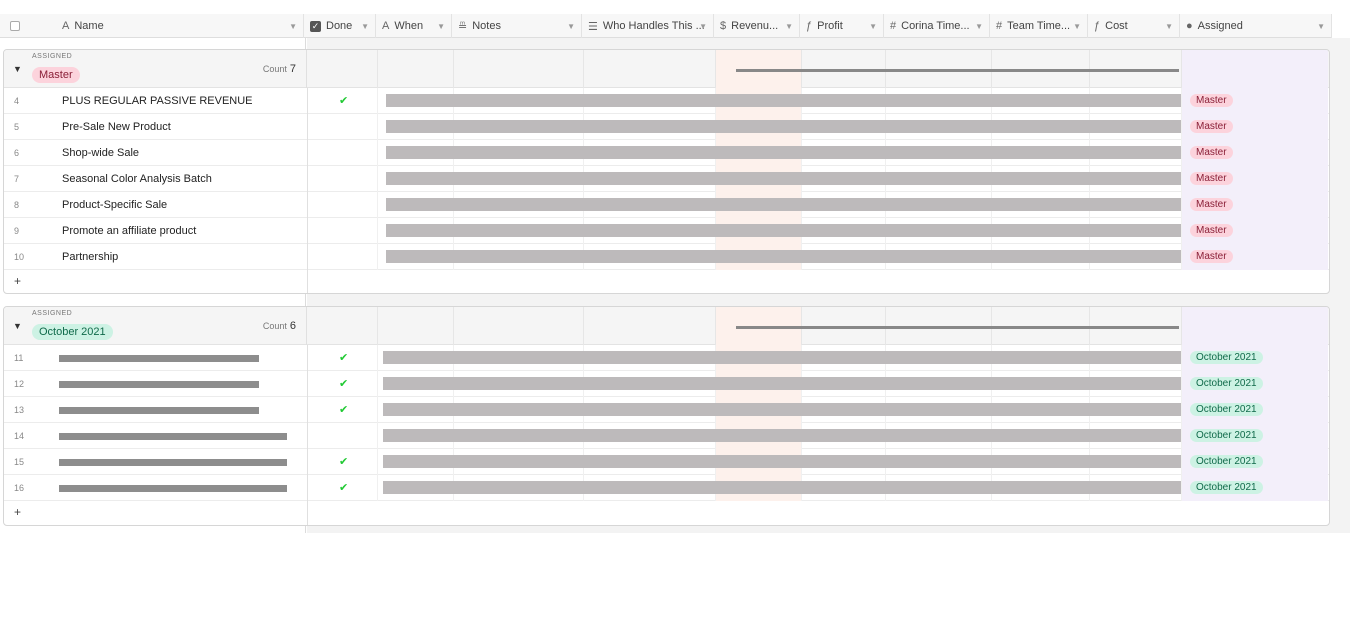 The width and height of the screenshot is (1350, 625). Describe the element at coordinates (52, 313) in the screenshot. I see `group-field-label: ASSIGNED` at that location.